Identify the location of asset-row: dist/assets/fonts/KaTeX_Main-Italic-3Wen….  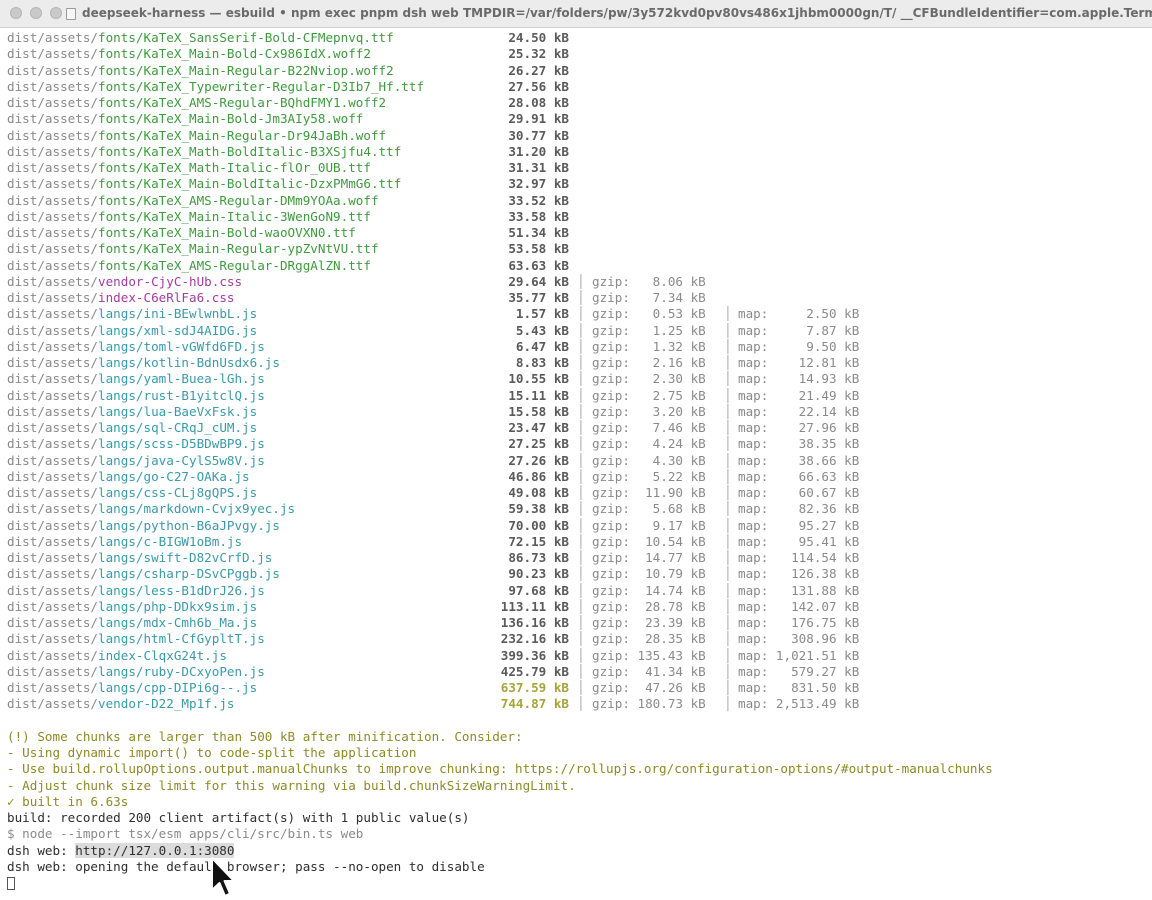
(577, 217).